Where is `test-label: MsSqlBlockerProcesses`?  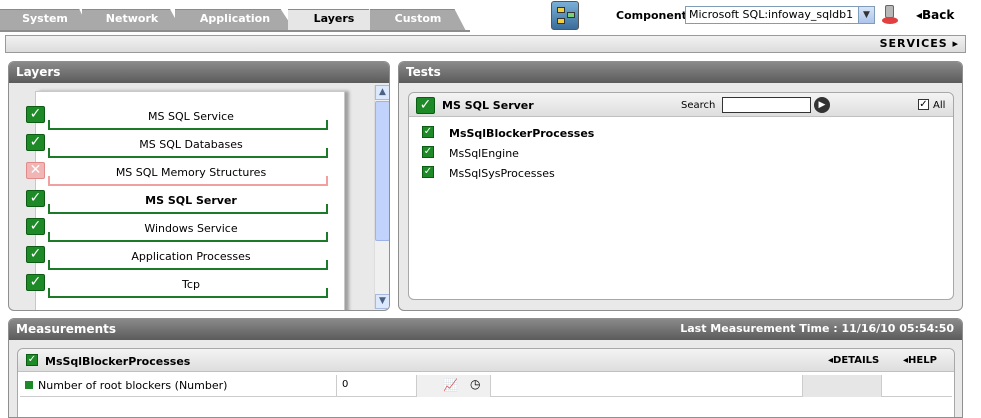
test-label: MsSqlBlockerProcesses is located at coordinates (522, 133).